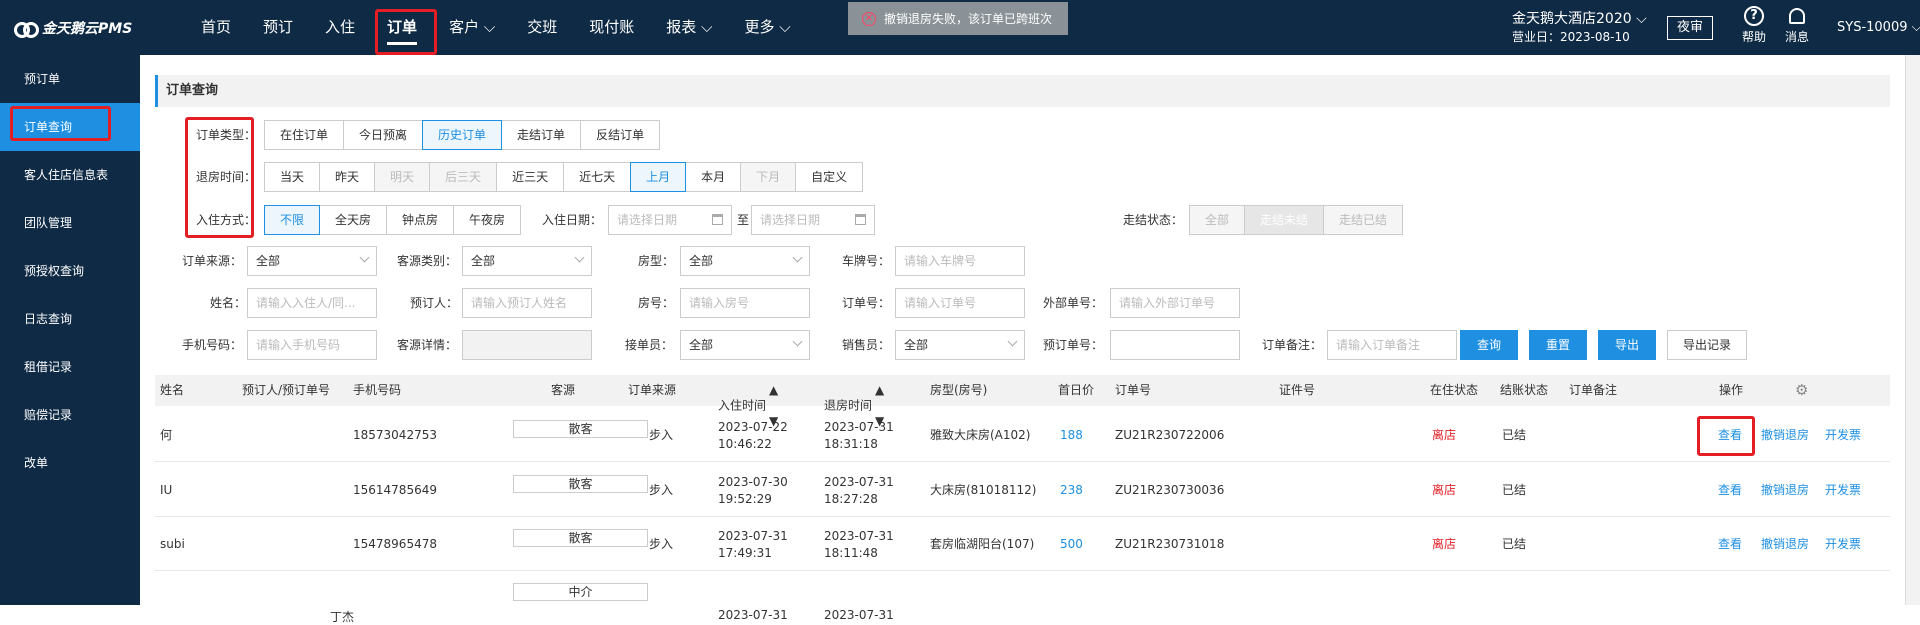  What do you see at coordinates (1514, 544) in the screenshot?
I see `bill-status: 已结` at bounding box center [1514, 544].